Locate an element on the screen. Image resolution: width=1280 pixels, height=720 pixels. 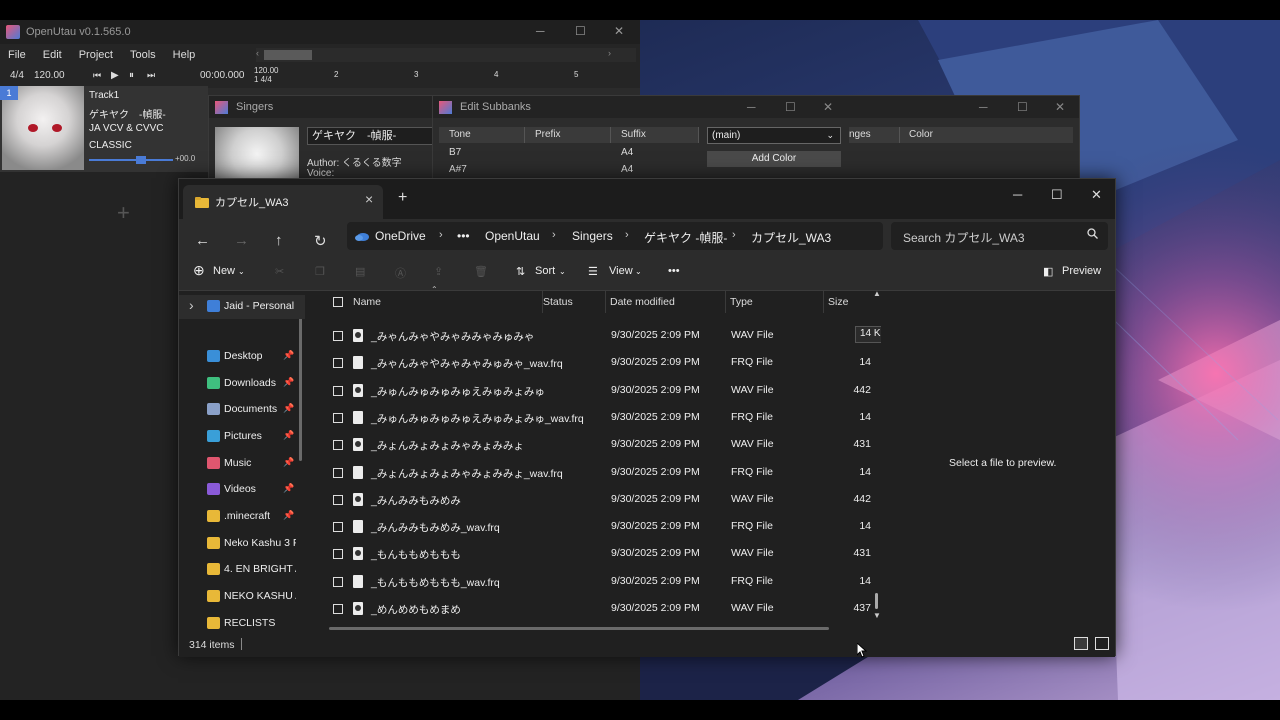
breadcrumb-onedrive: OneDrive is located at coordinates (400, 236).